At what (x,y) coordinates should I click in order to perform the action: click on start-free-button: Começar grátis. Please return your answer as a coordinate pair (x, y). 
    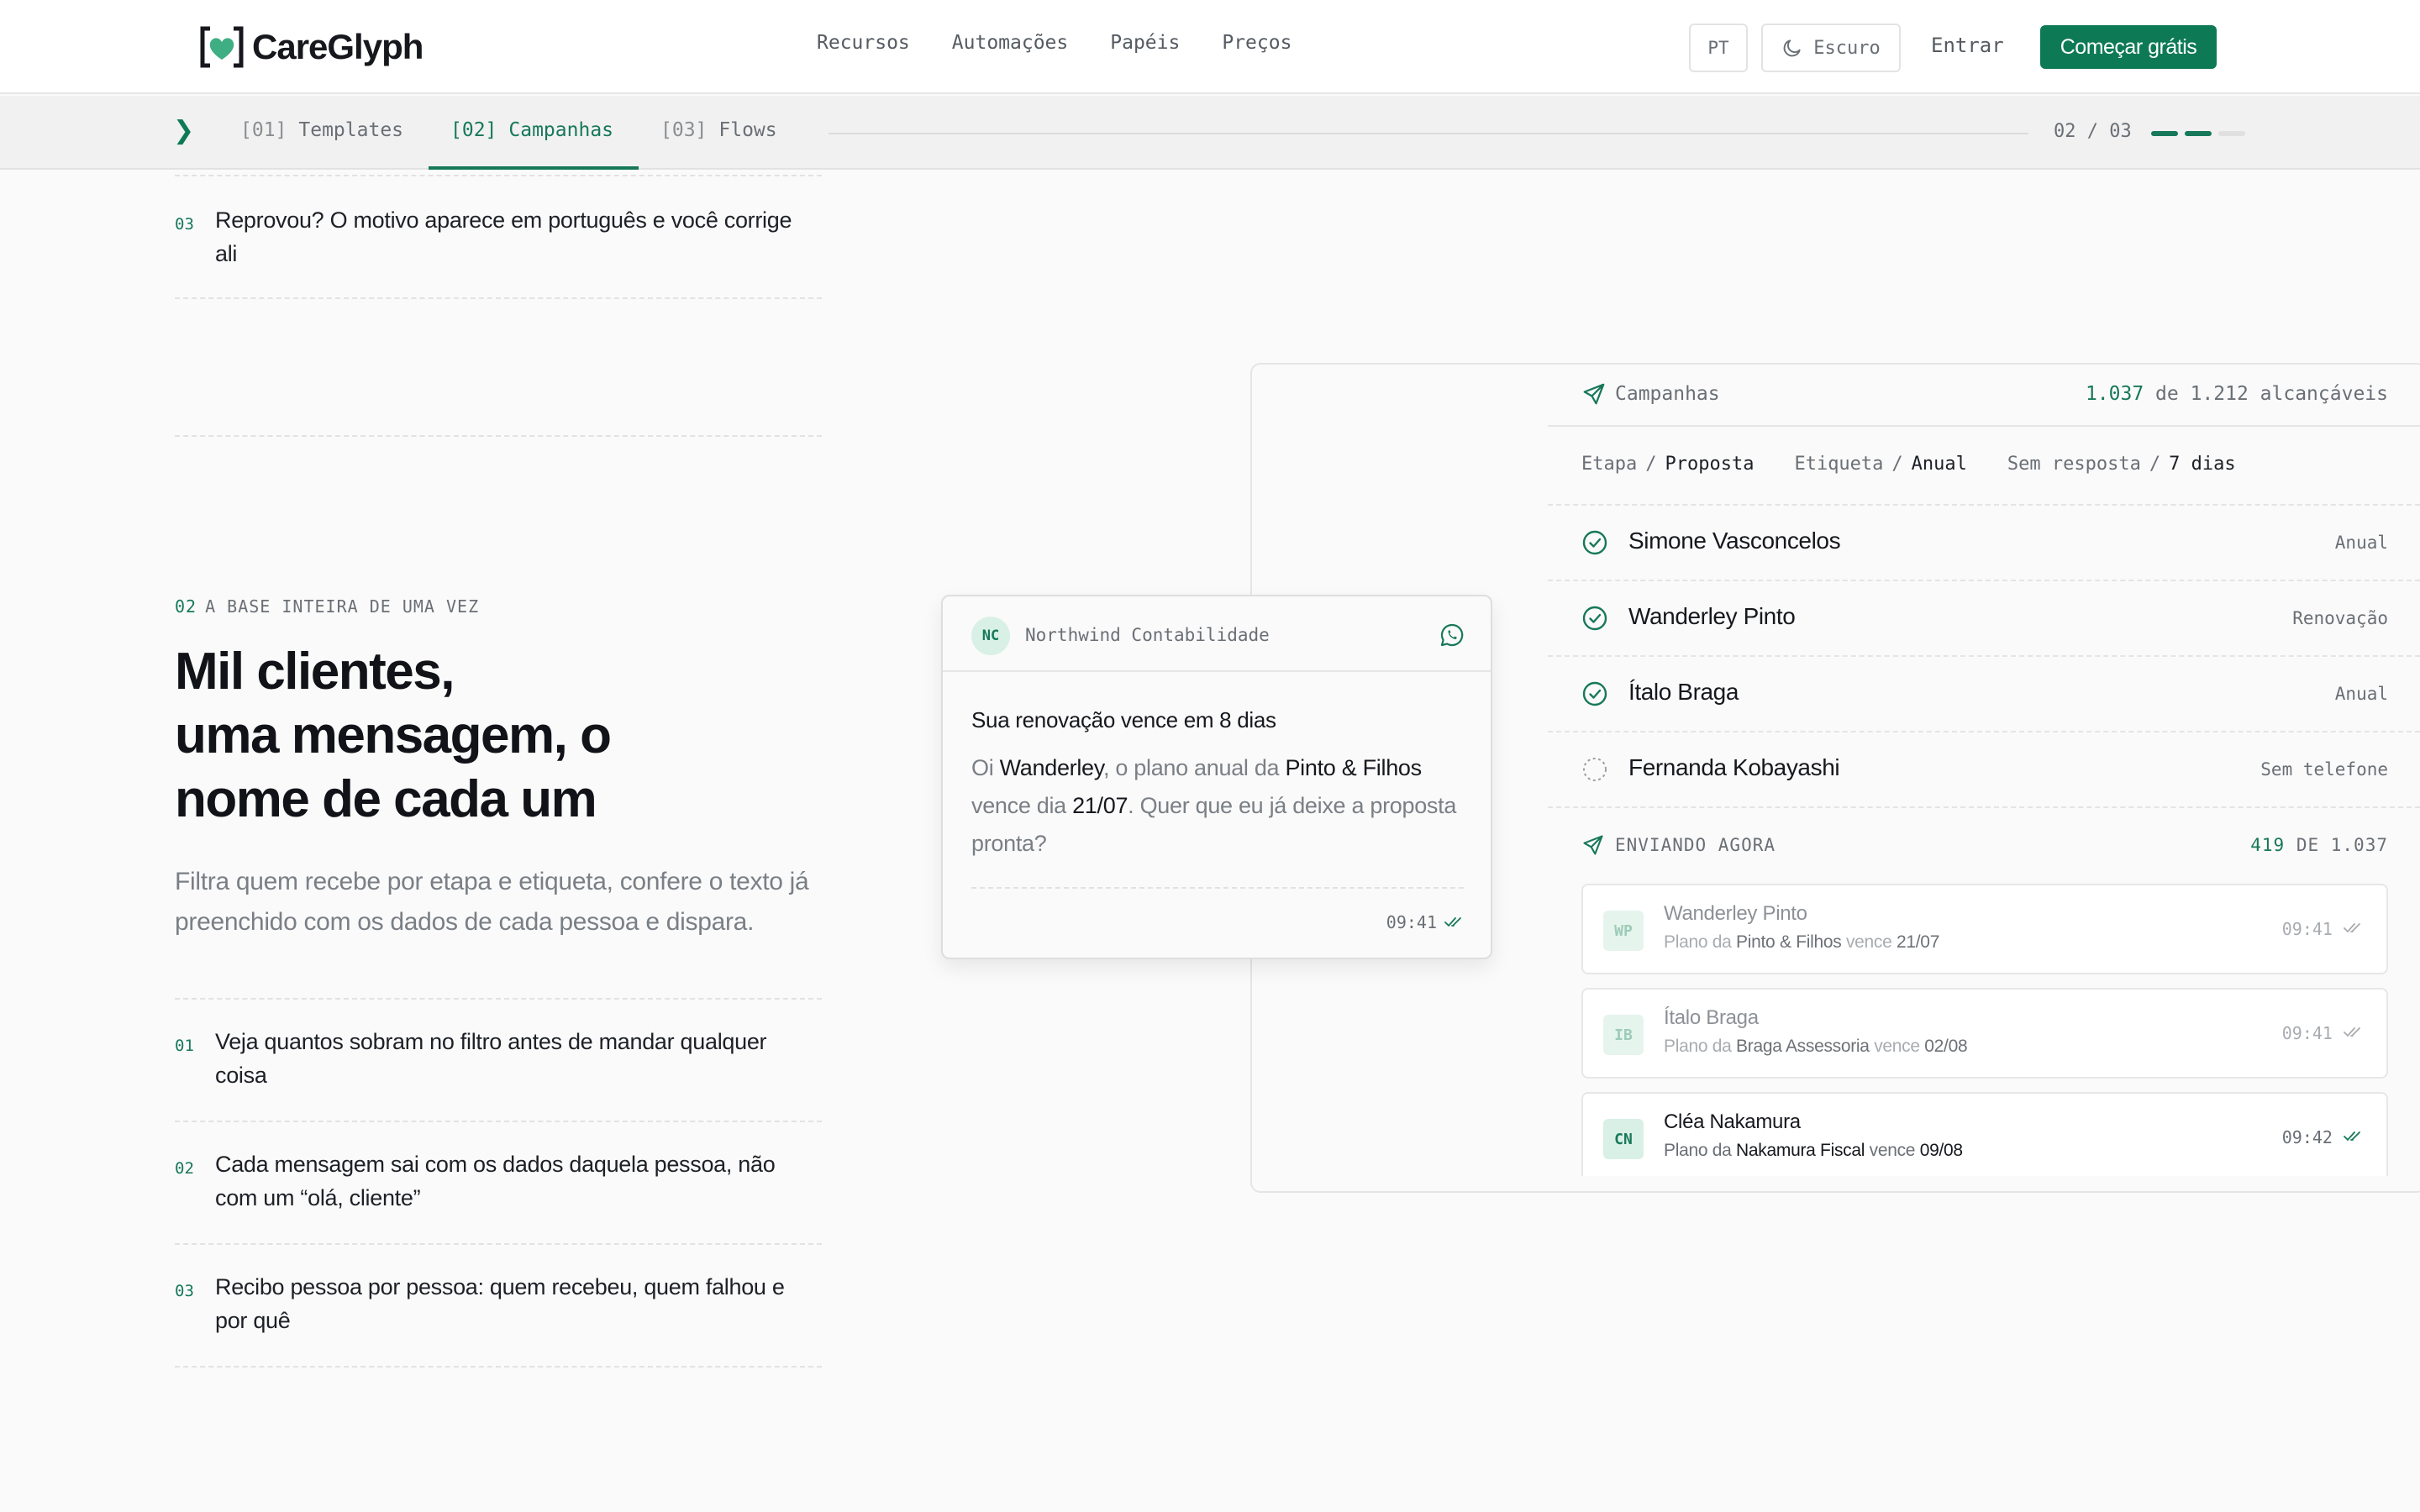
    Looking at the image, I should click on (2128, 47).